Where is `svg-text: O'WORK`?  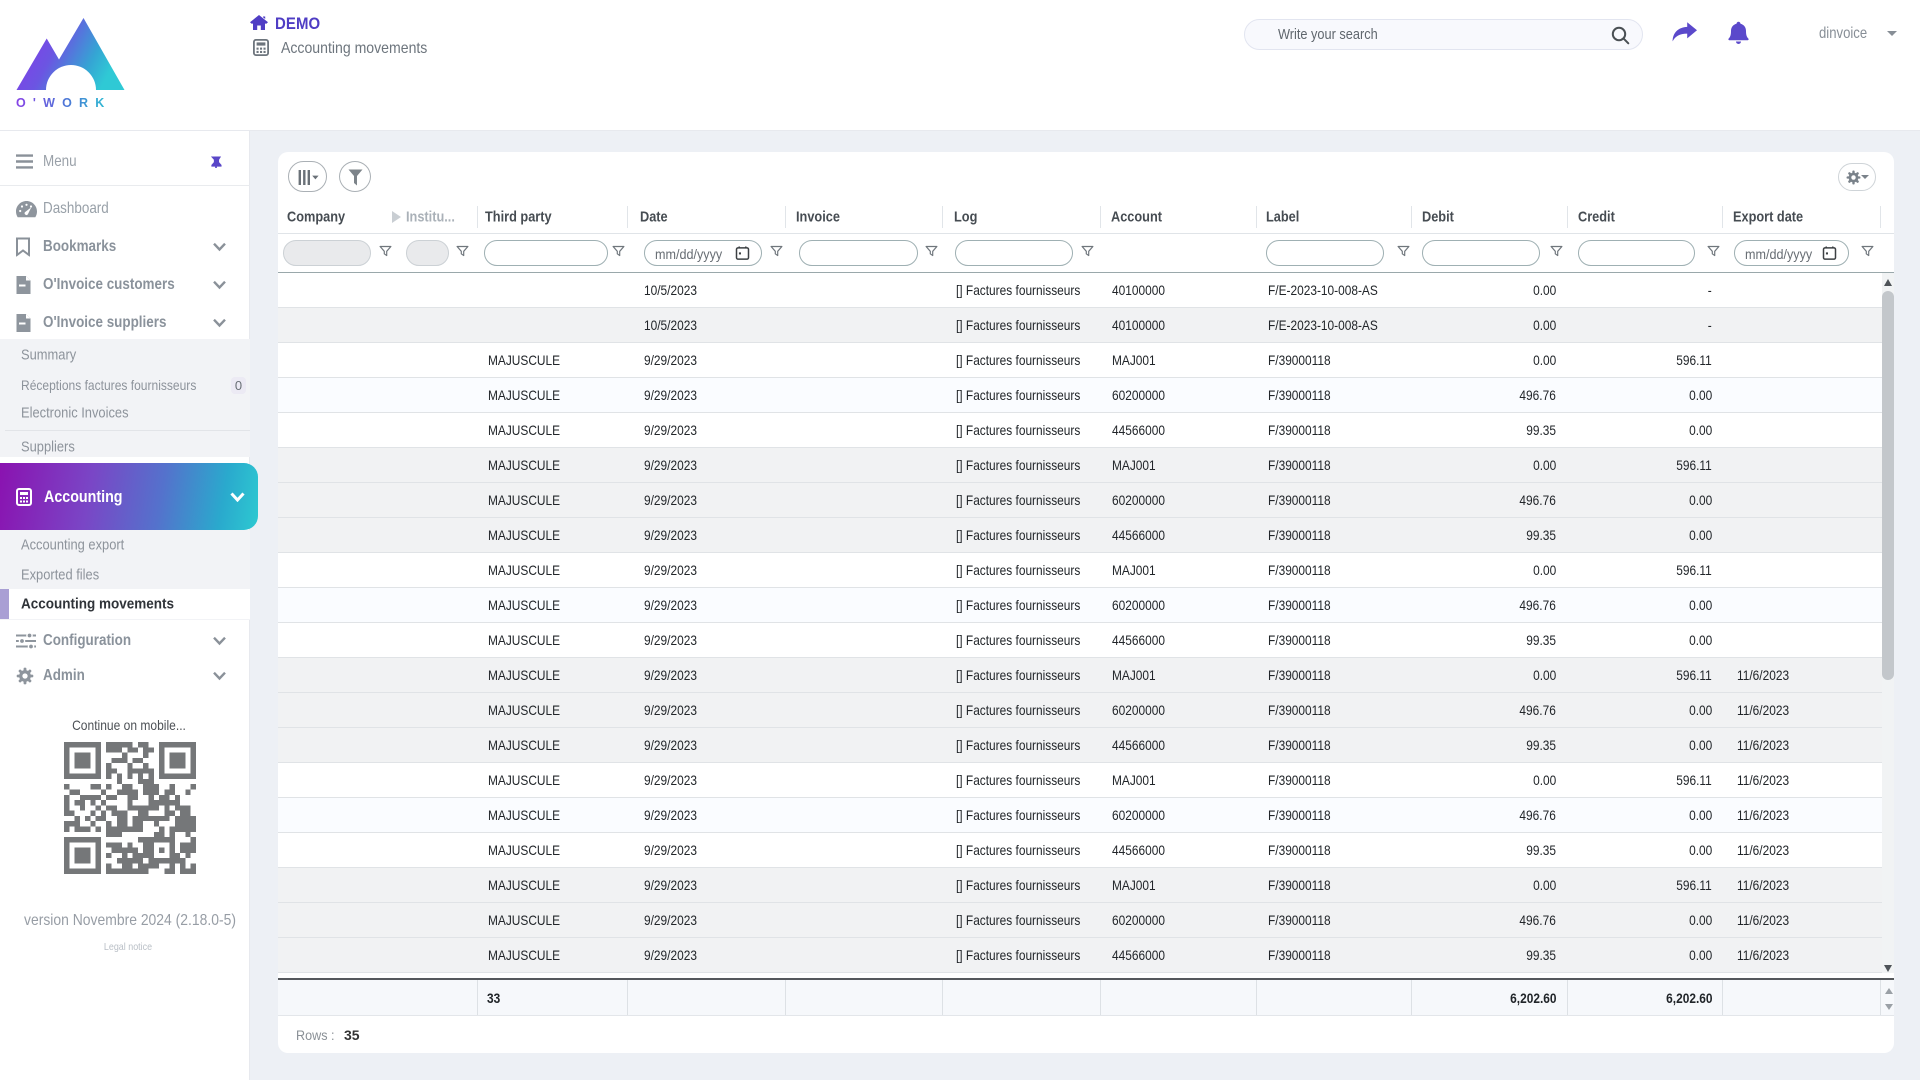 svg-text: O'WORK is located at coordinates (63, 103).